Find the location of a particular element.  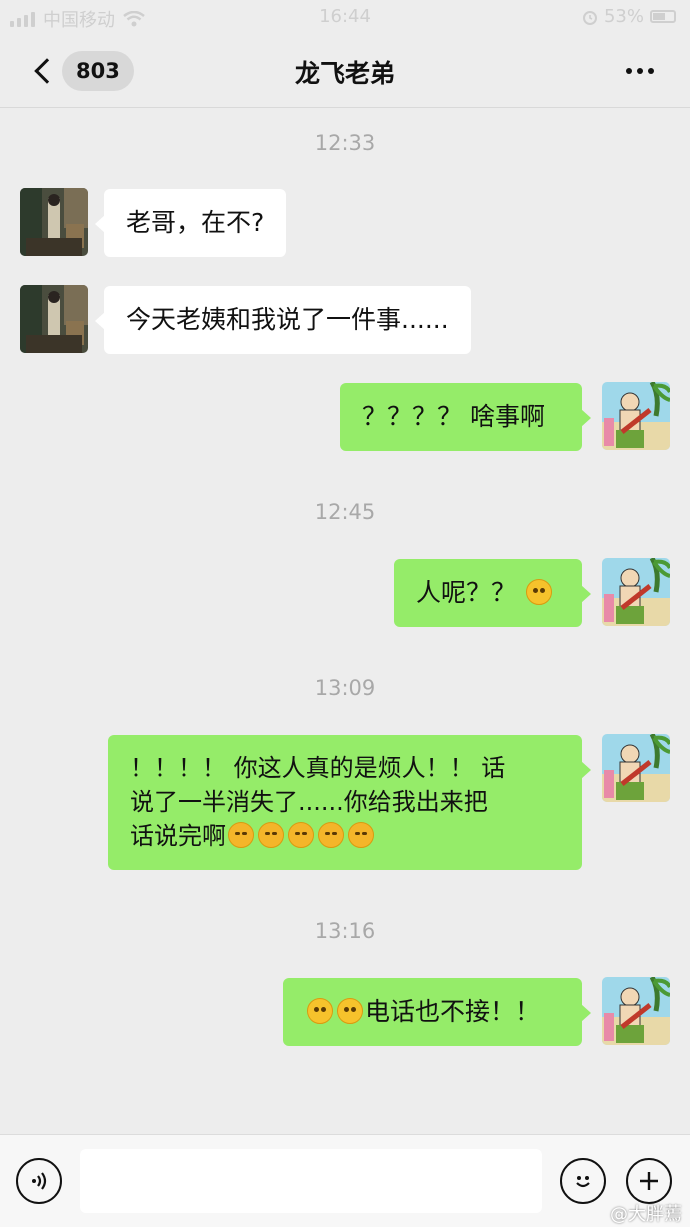

voice-button is located at coordinates (39, 1181).